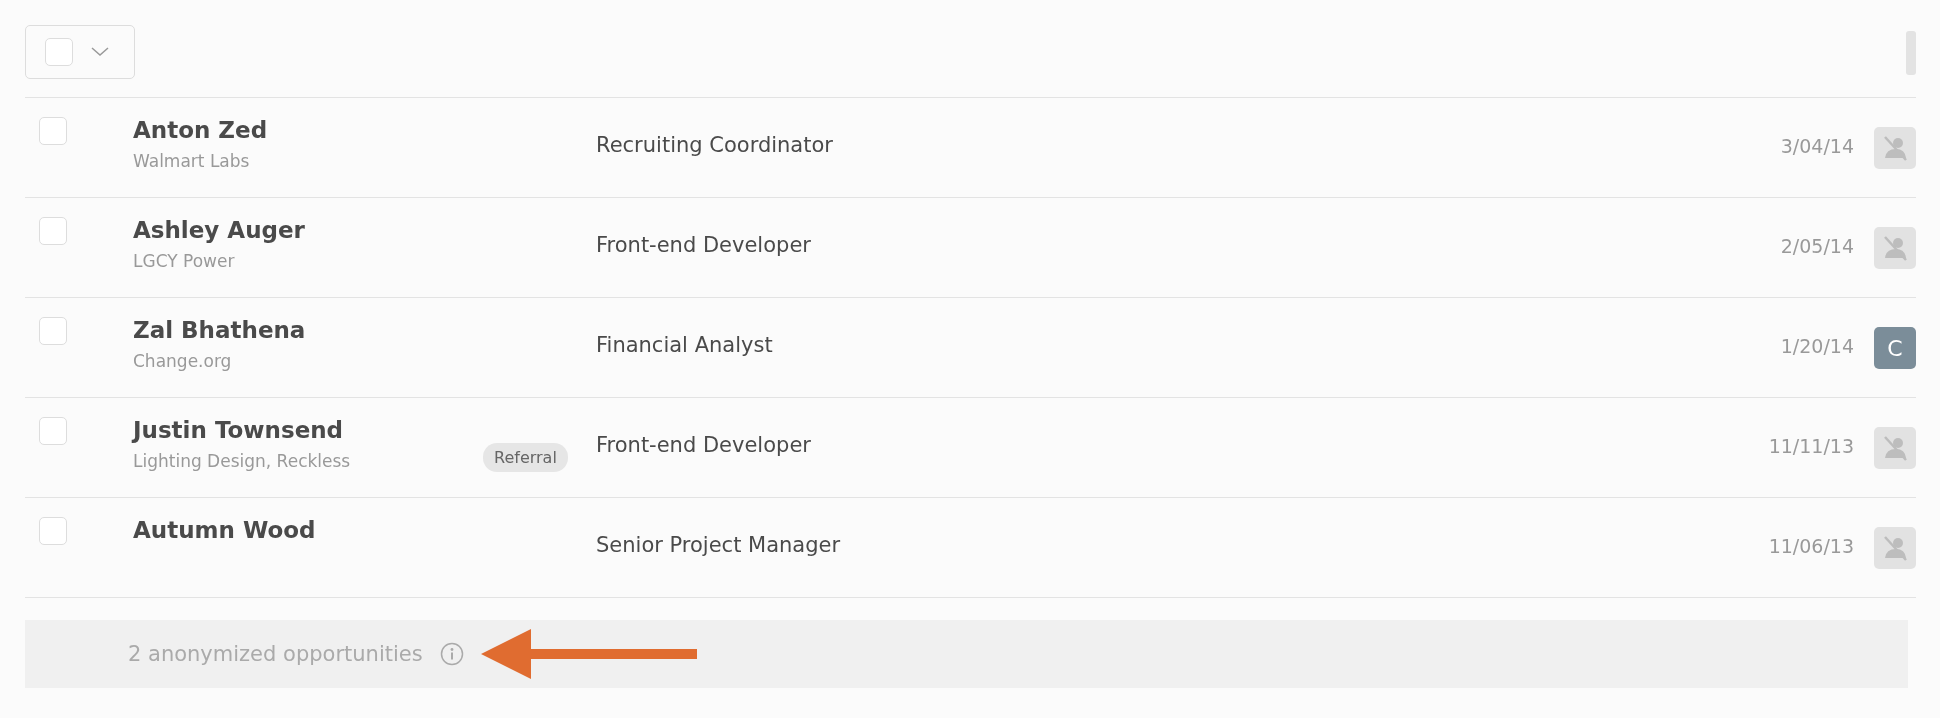  I want to click on company-name: Walmart Labs, so click(192, 161).